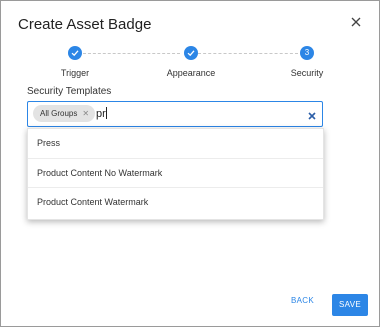 The height and width of the screenshot is (327, 380). What do you see at coordinates (175, 114) in the screenshot?
I see `security-templates-input: All Groups ✕ pr` at bounding box center [175, 114].